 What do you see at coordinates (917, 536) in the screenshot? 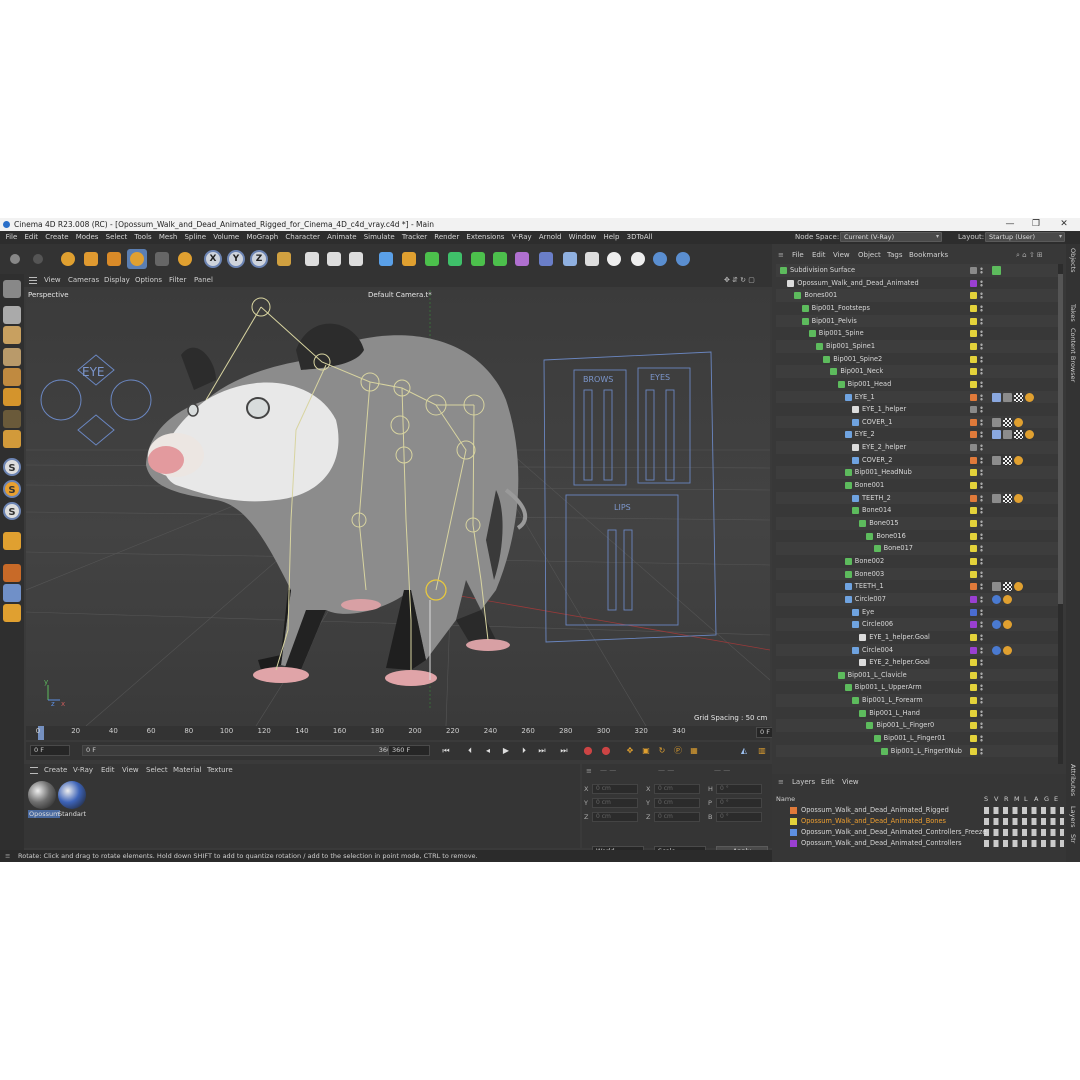
I see `object-row: Bone016` at bounding box center [917, 536].